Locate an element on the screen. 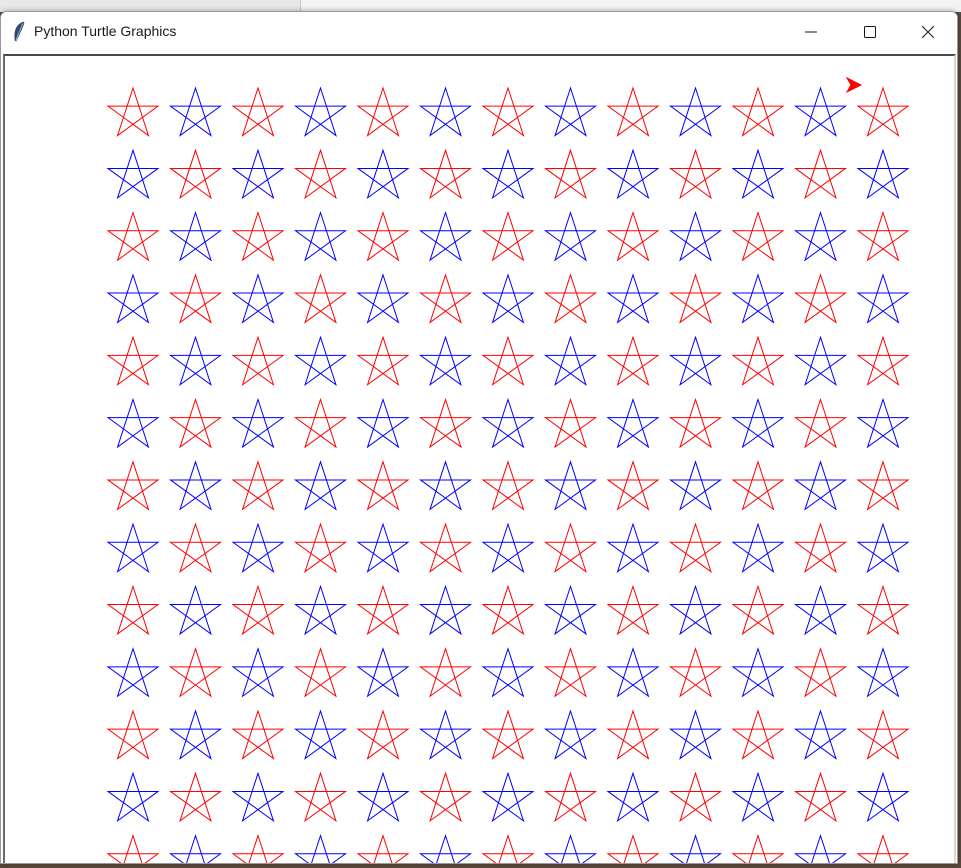 Image resolution: width=961 pixels, height=868 pixels. star-r13-c4 is located at coordinates (320, 848).